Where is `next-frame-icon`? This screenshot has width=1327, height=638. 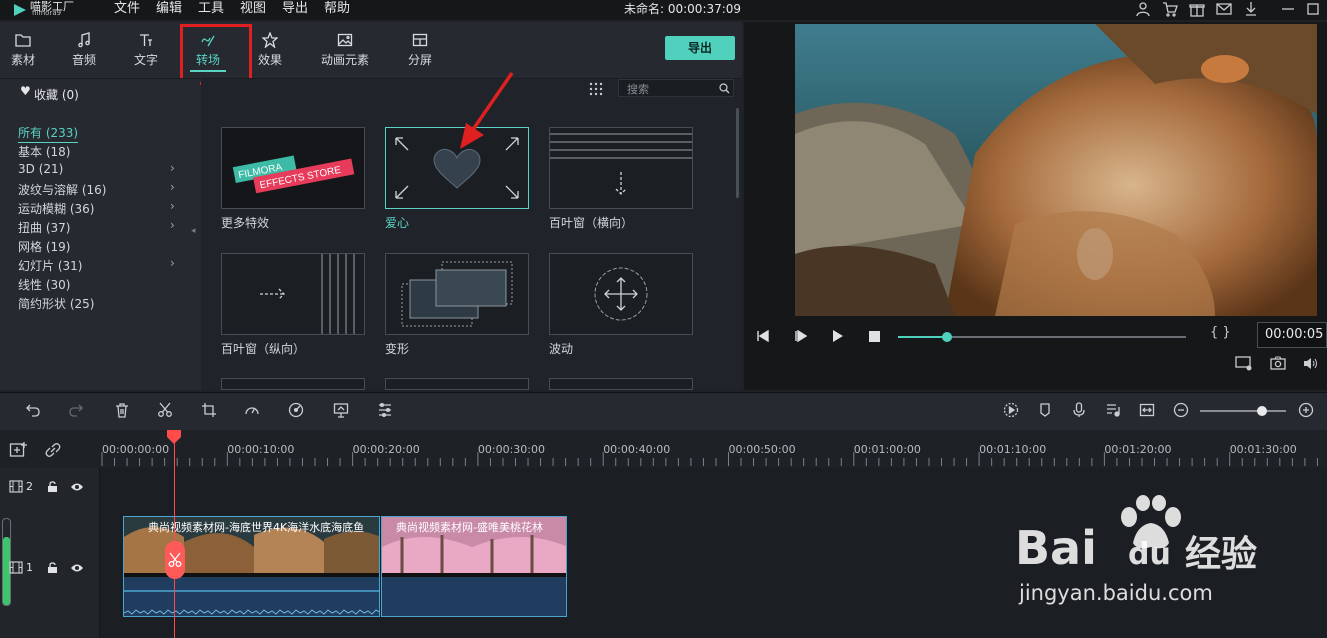 next-frame-icon is located at coordinates (801, 336).